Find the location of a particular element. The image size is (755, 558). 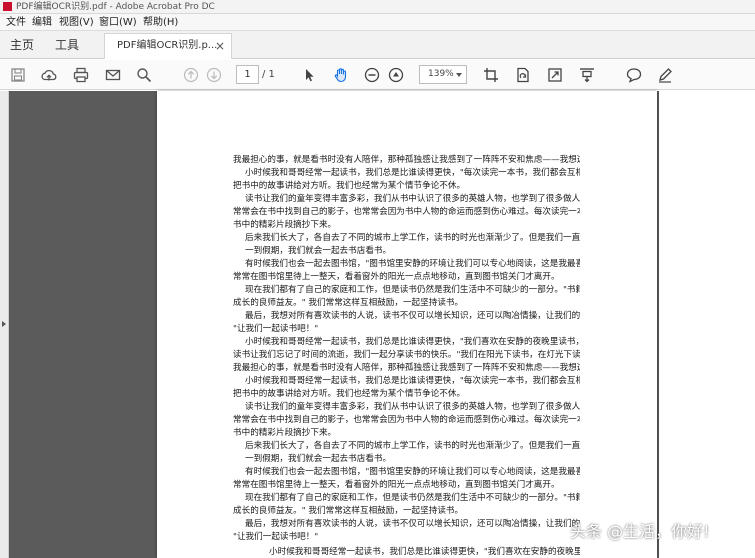

pen-icon is located at coordinates (665, 75).